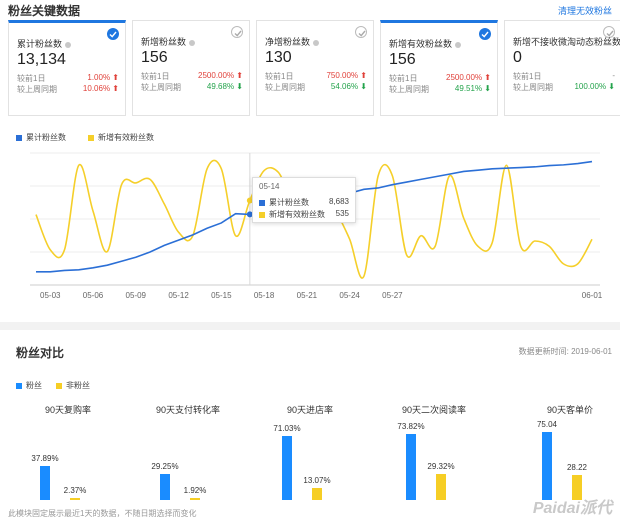 This screenshot has width=620, height=524. Describe the element at coordinates (517, 57) in the screenshot. I see `card-value: 0` at that location.